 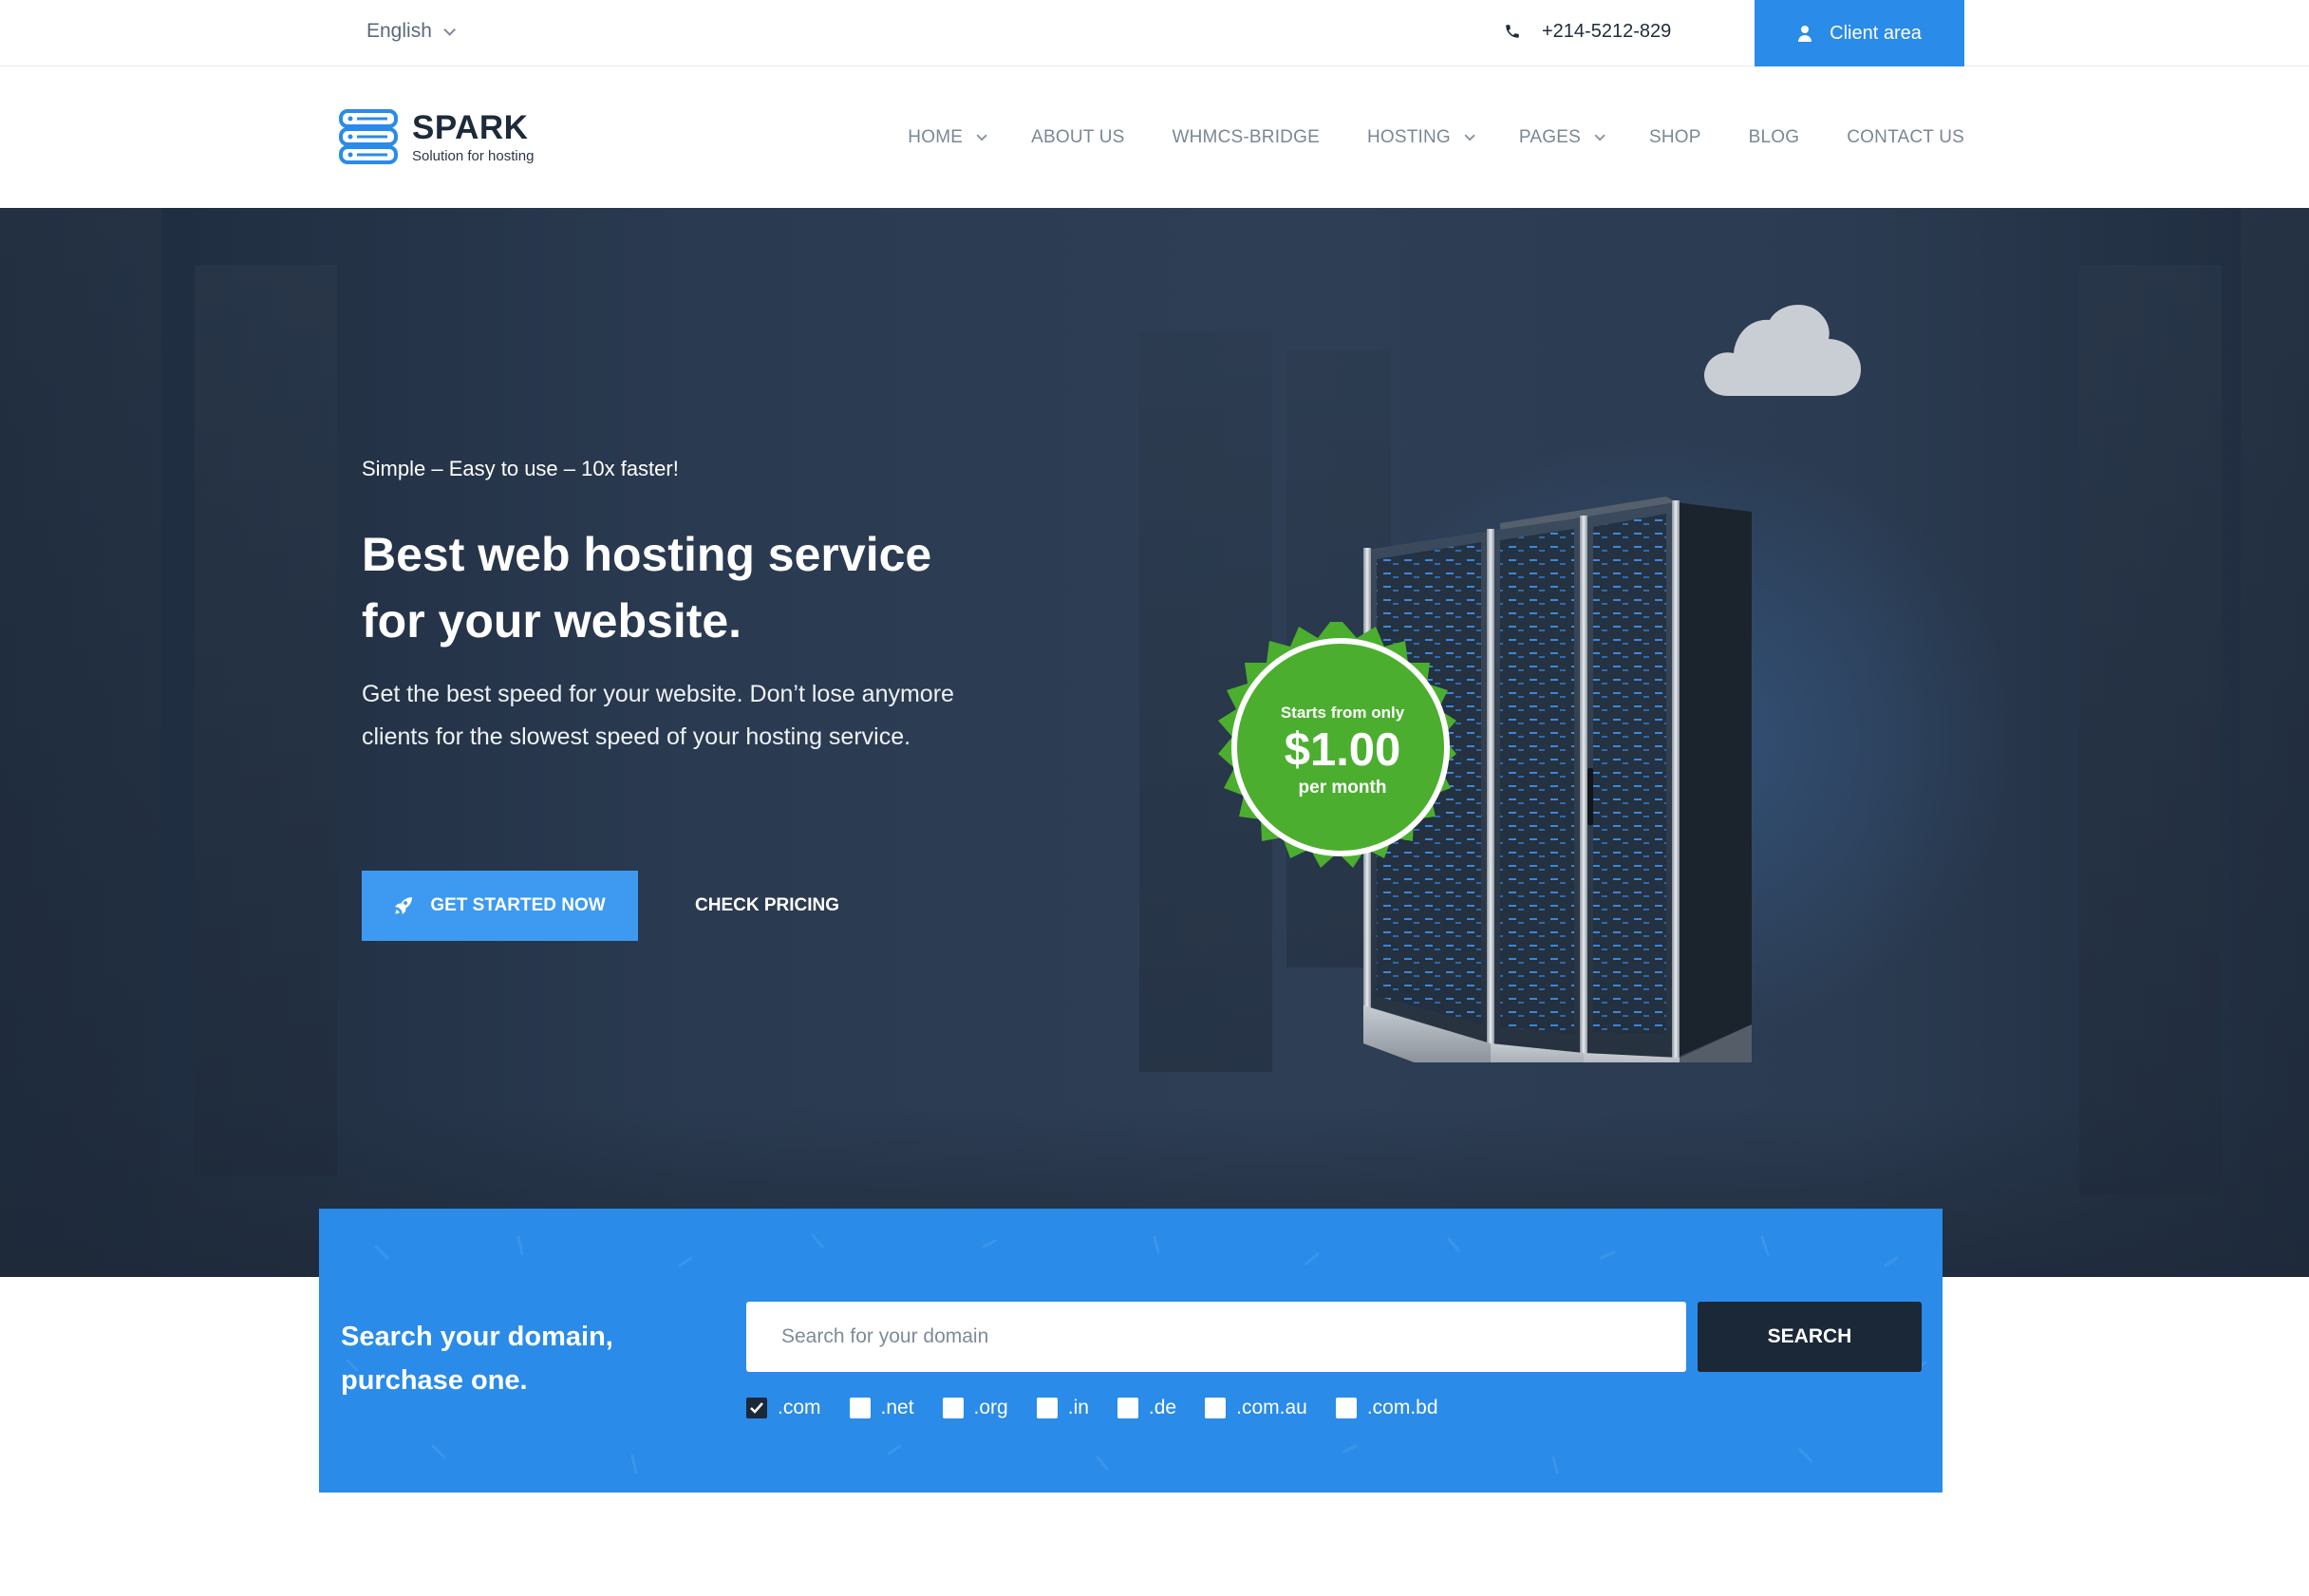 I want to click on tld-option-org: .org, so click(x=975, y=1408).